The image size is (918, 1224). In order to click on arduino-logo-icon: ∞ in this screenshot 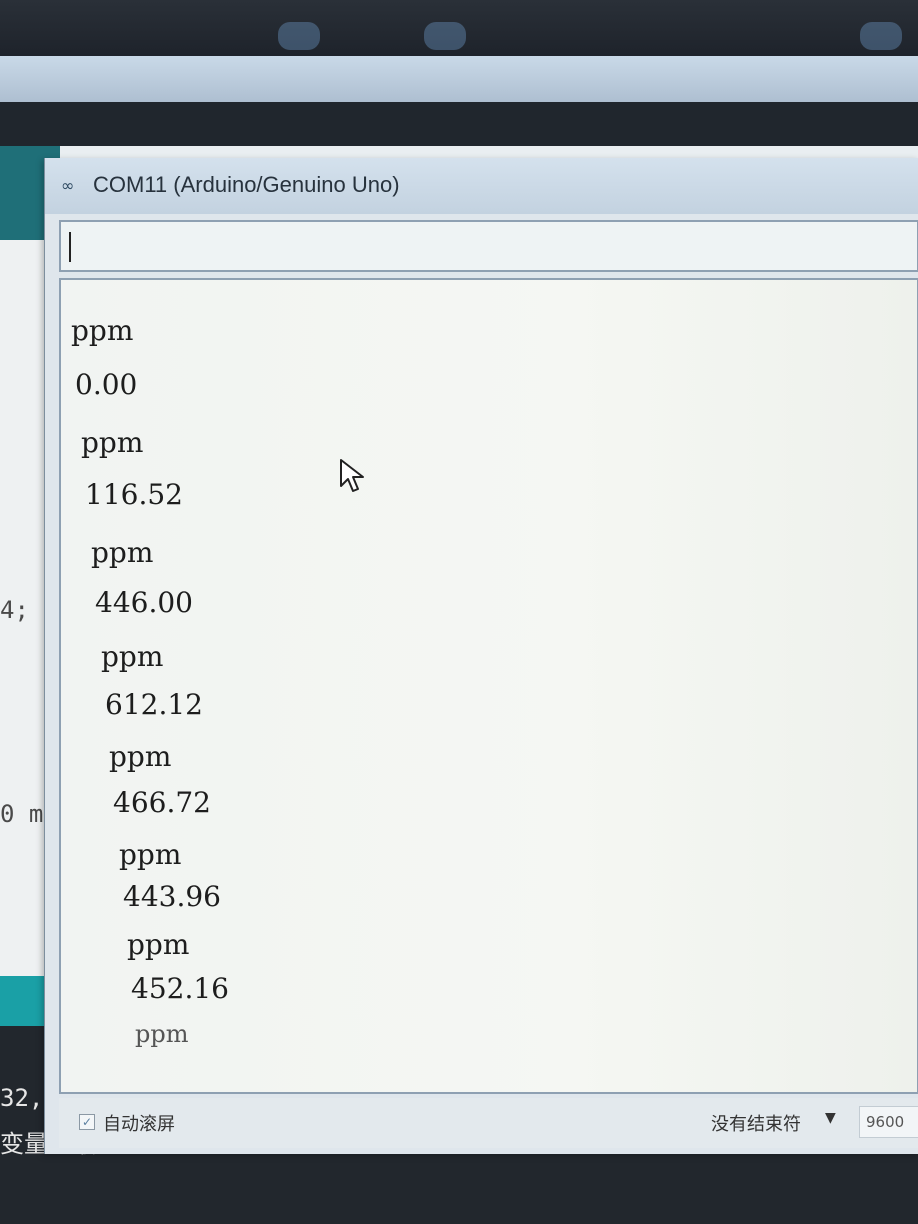, I will do `click(68, 185)`.